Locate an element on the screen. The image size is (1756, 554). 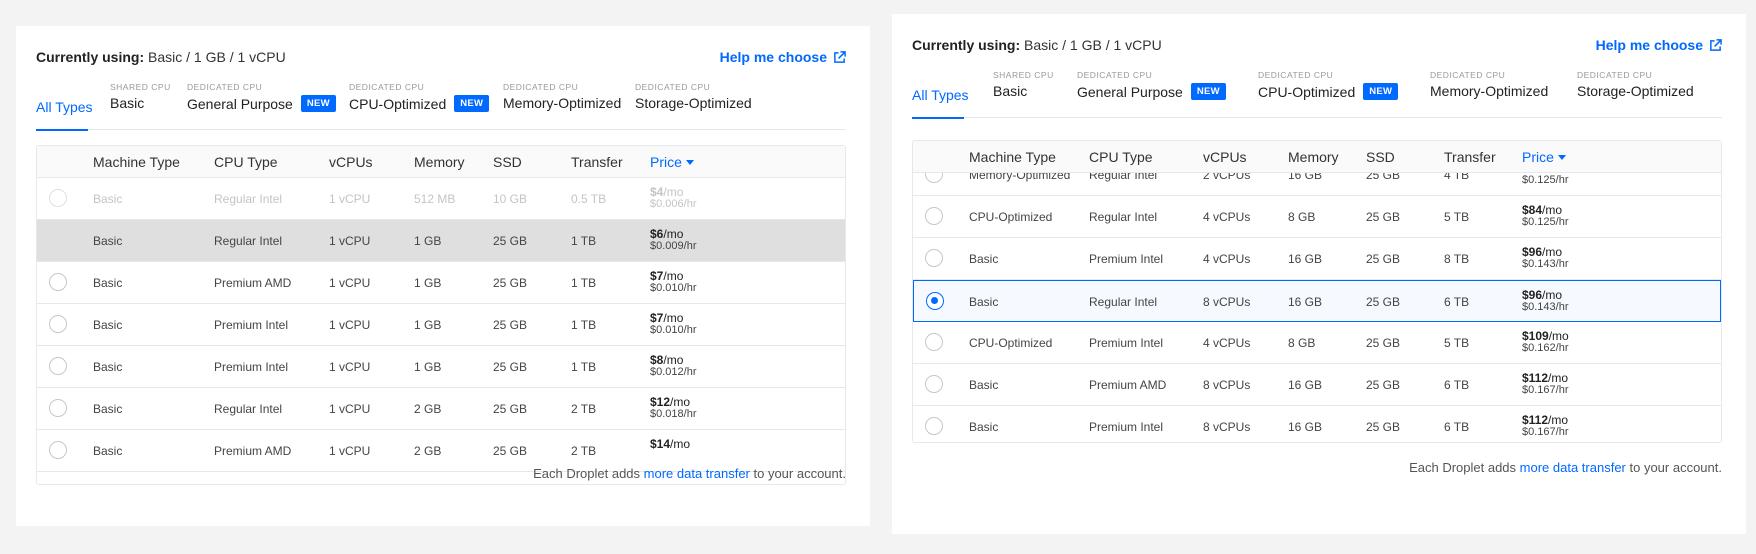
transfer-cell: 0.5 TB is located at coordinates (589, 199).